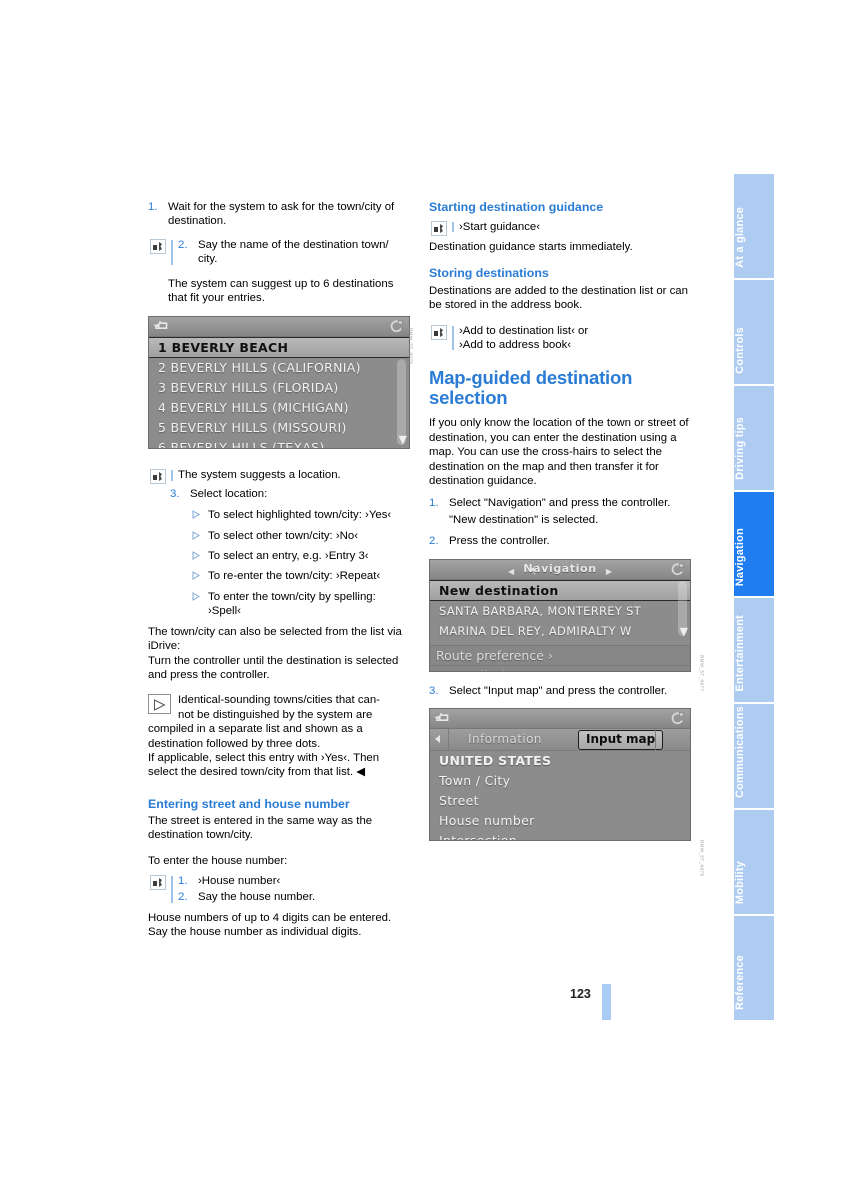  I want to click on list-row-country: UNITED STATES, so click(560, 761).